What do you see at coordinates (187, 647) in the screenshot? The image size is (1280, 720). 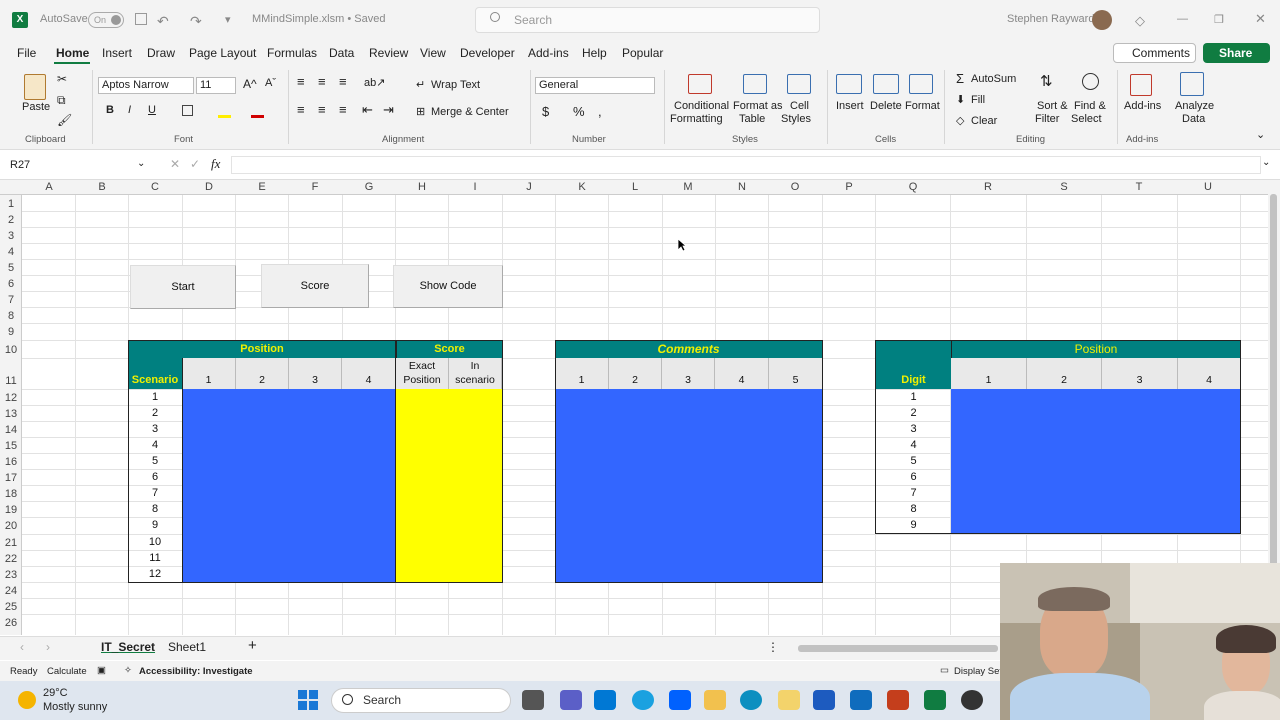 I see `sheet-tab-sheet1: Sheet1` at bounding box center [187, 647].